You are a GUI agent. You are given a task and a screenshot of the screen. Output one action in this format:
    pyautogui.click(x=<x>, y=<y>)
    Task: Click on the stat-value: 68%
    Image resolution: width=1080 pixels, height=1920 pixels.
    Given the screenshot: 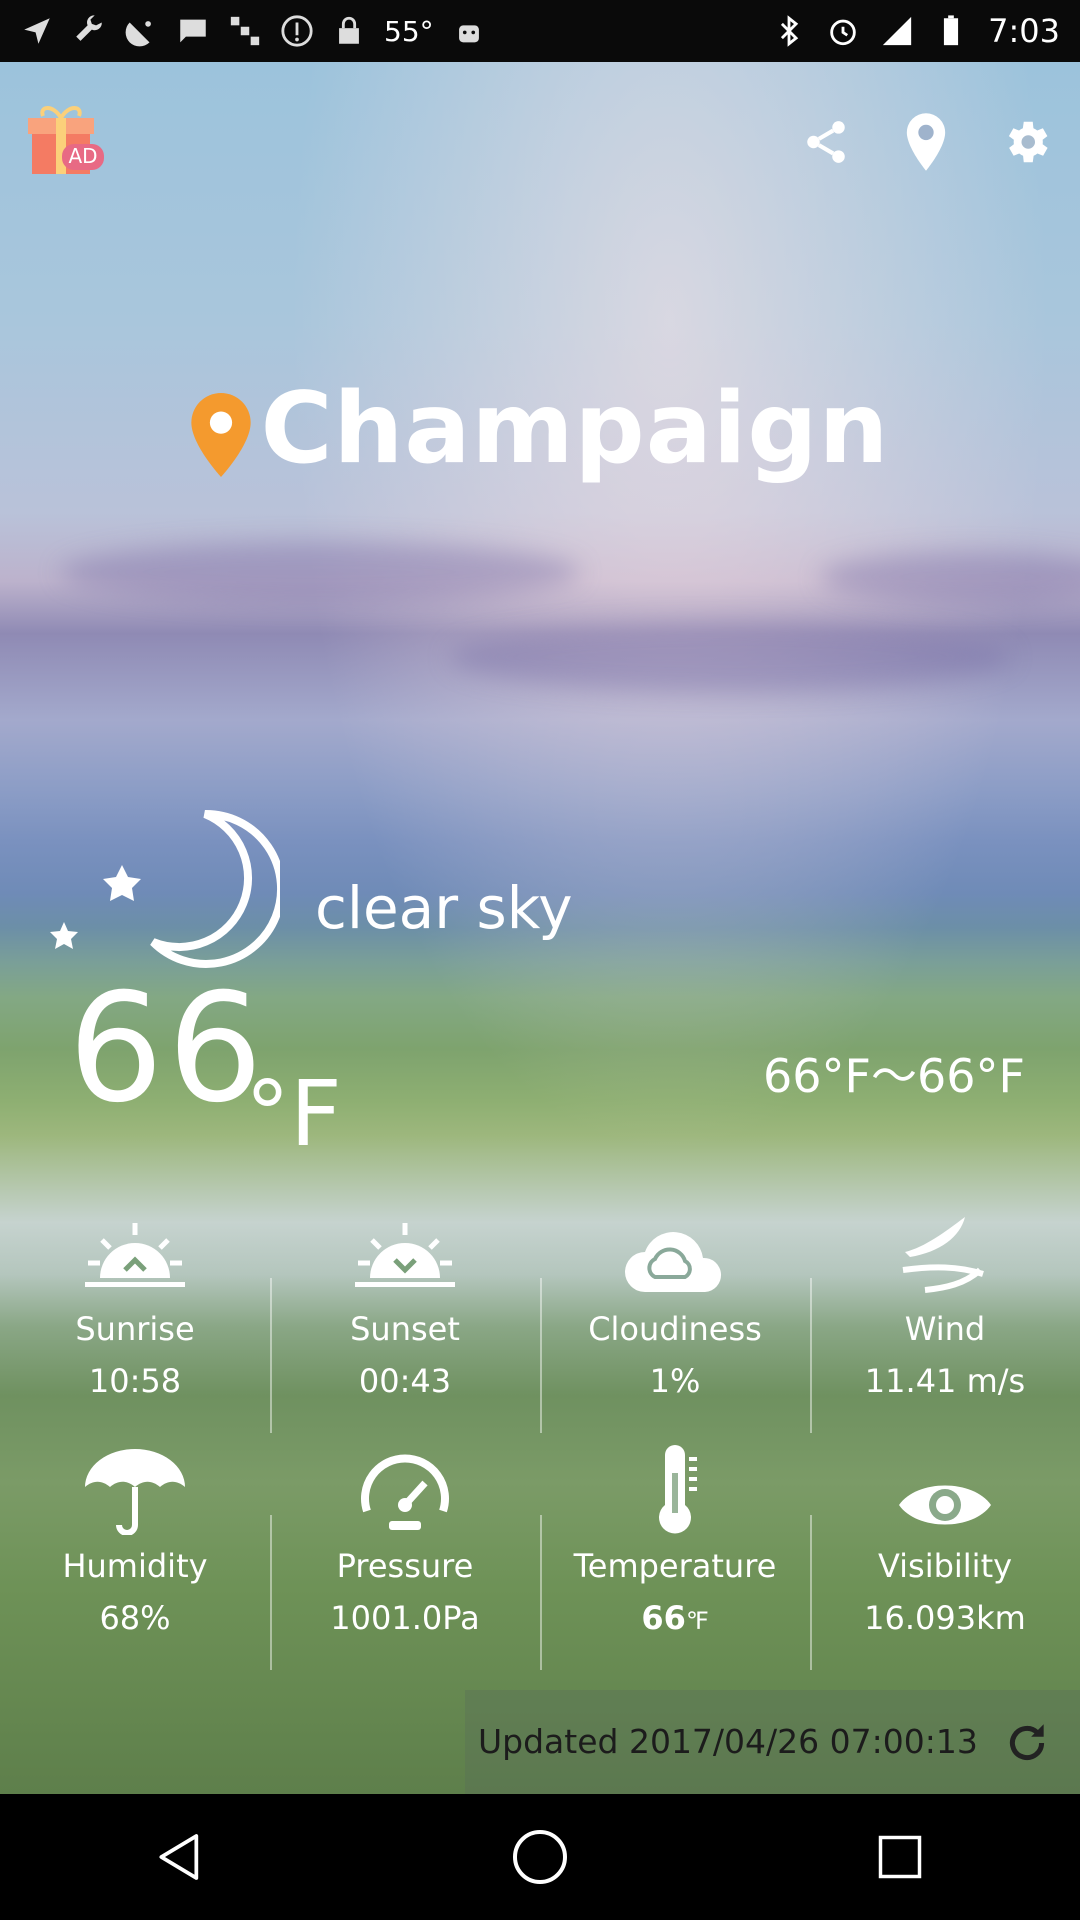 What is the action you would take?
    pyautogui.click(x=135, y=1618)
    